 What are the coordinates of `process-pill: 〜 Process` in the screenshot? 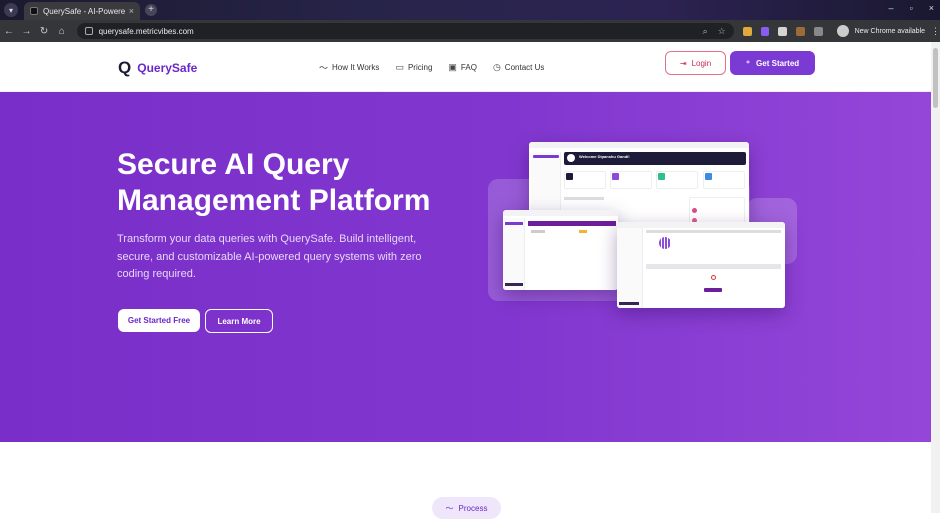 It's located at (466, 508).